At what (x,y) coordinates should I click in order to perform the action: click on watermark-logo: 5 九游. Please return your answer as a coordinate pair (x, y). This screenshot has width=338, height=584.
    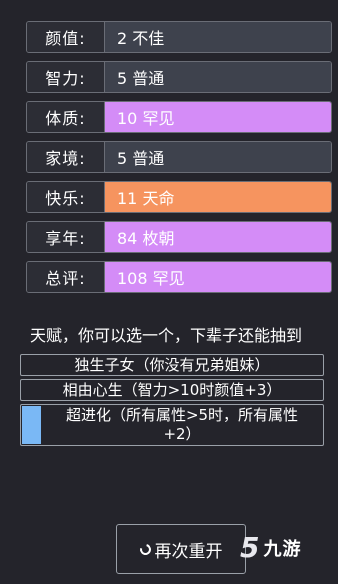
    Looking at the image, I should click on (270, 548).